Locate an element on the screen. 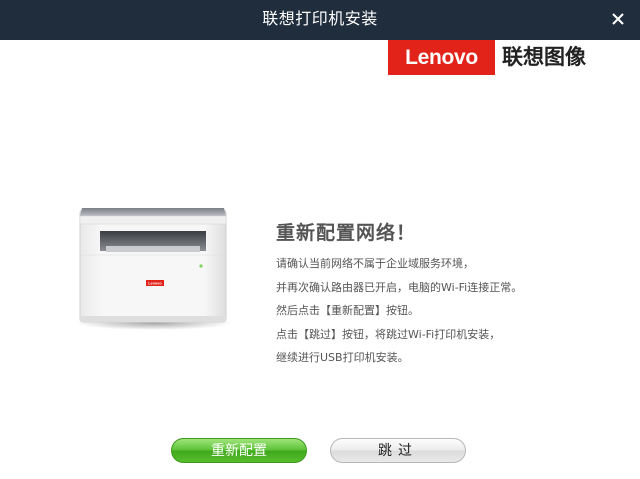 This screenshot has height=479, width=640. brand-logo: Lenovo 联想图像 is located at coordinates (498, 58).